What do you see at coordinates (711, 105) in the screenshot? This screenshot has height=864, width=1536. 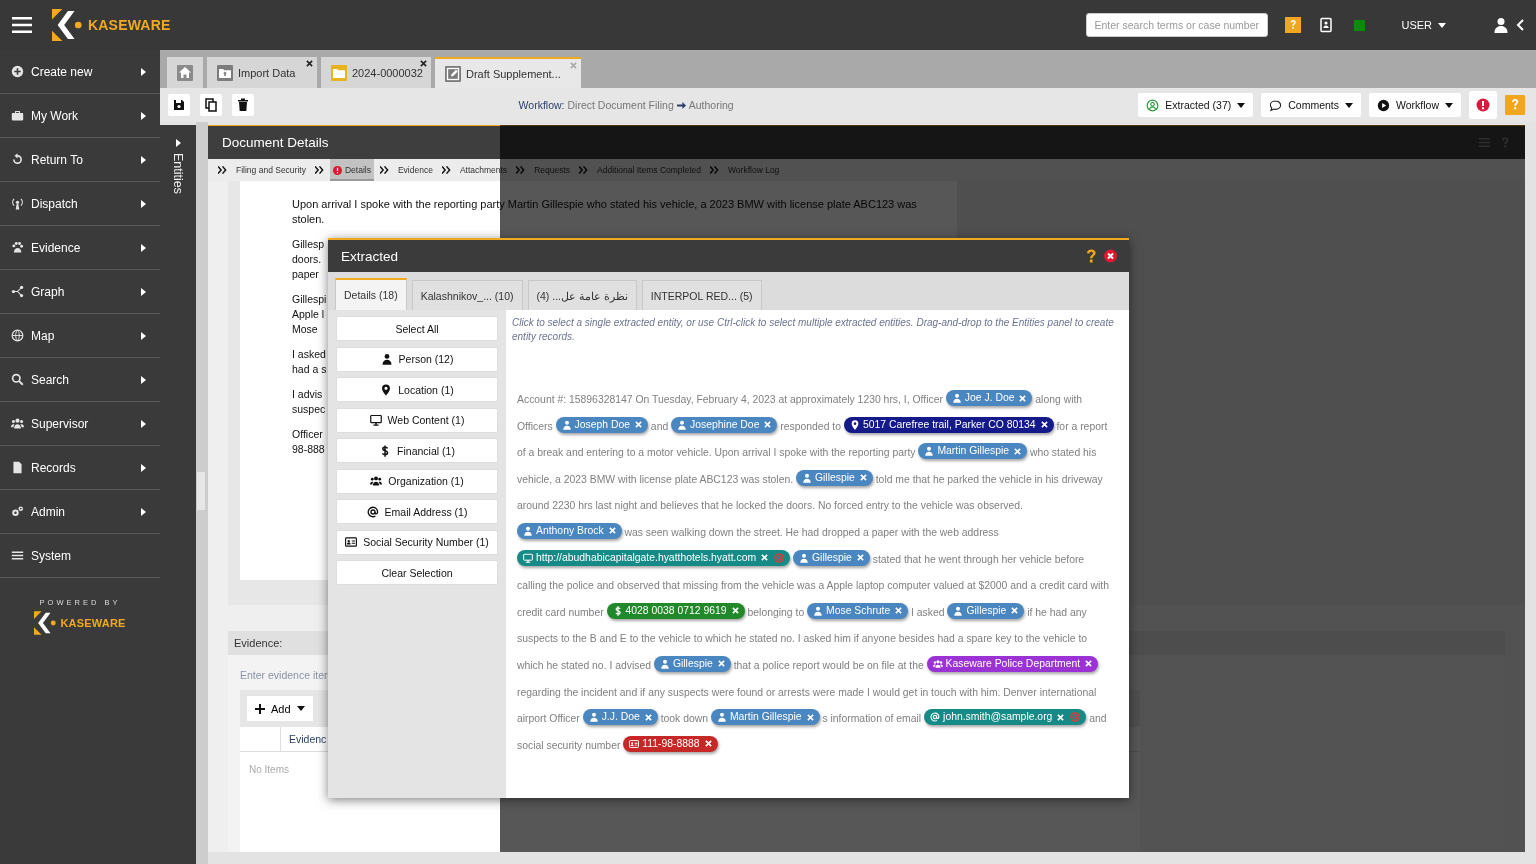 I see `workflow-step: Authoring` at bounding box center [711, 105].